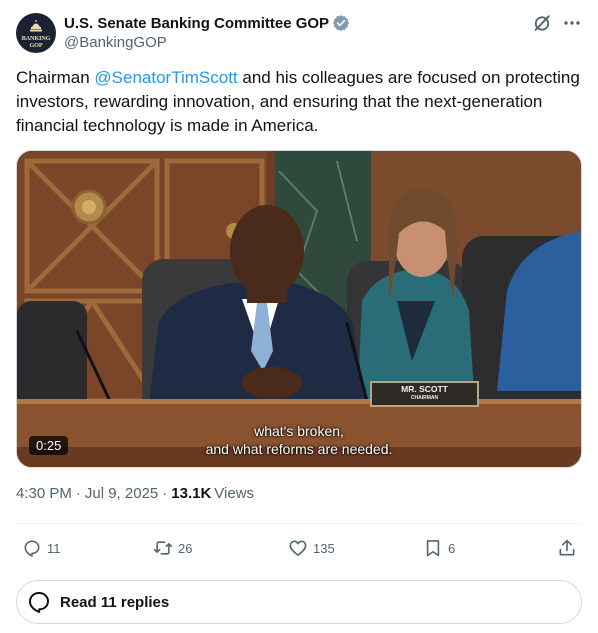 The image size is (598, 633). Describe the element at coordinates (452, 548) in the screenshot. I see `bookmark-count: 6` at that location.